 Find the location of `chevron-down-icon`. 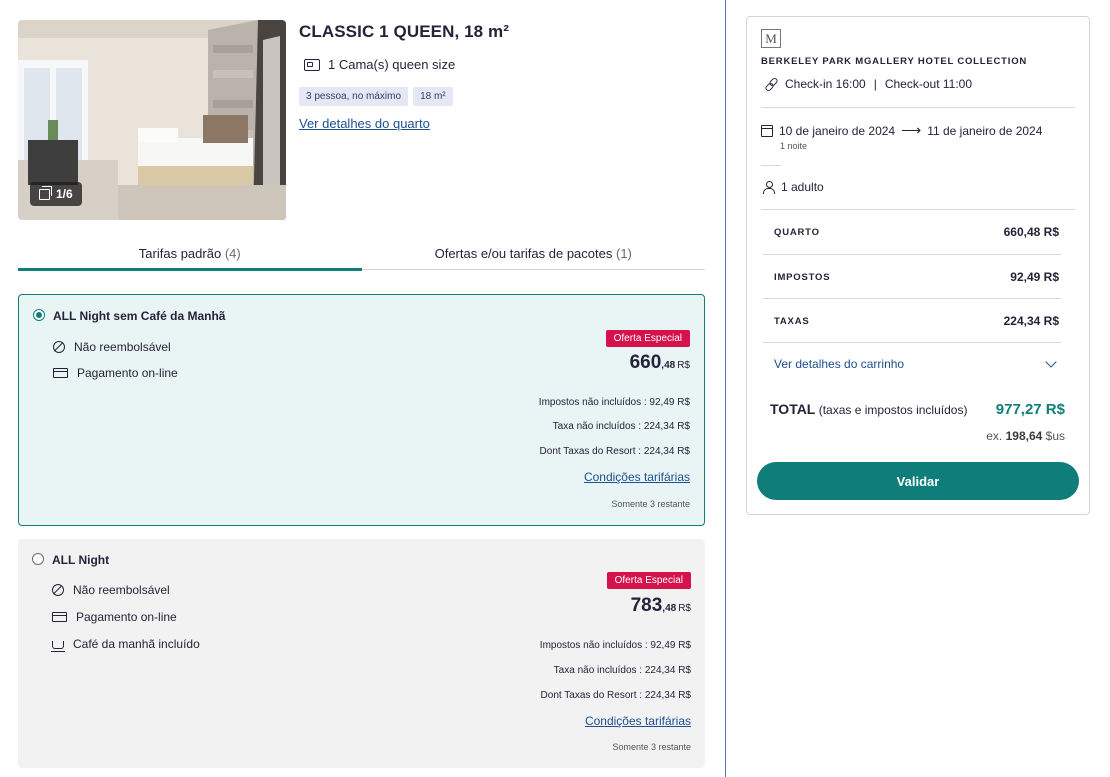

chevron-down-icon is located at coordinates (1051, 362).